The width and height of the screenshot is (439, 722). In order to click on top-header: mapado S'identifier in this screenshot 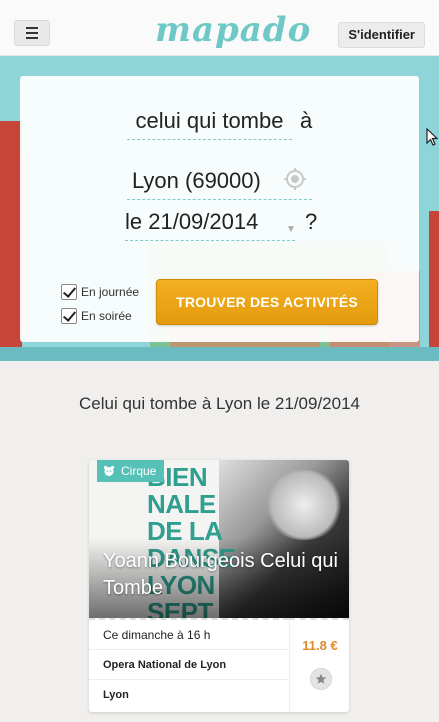, I will do `click(219, 28)`.